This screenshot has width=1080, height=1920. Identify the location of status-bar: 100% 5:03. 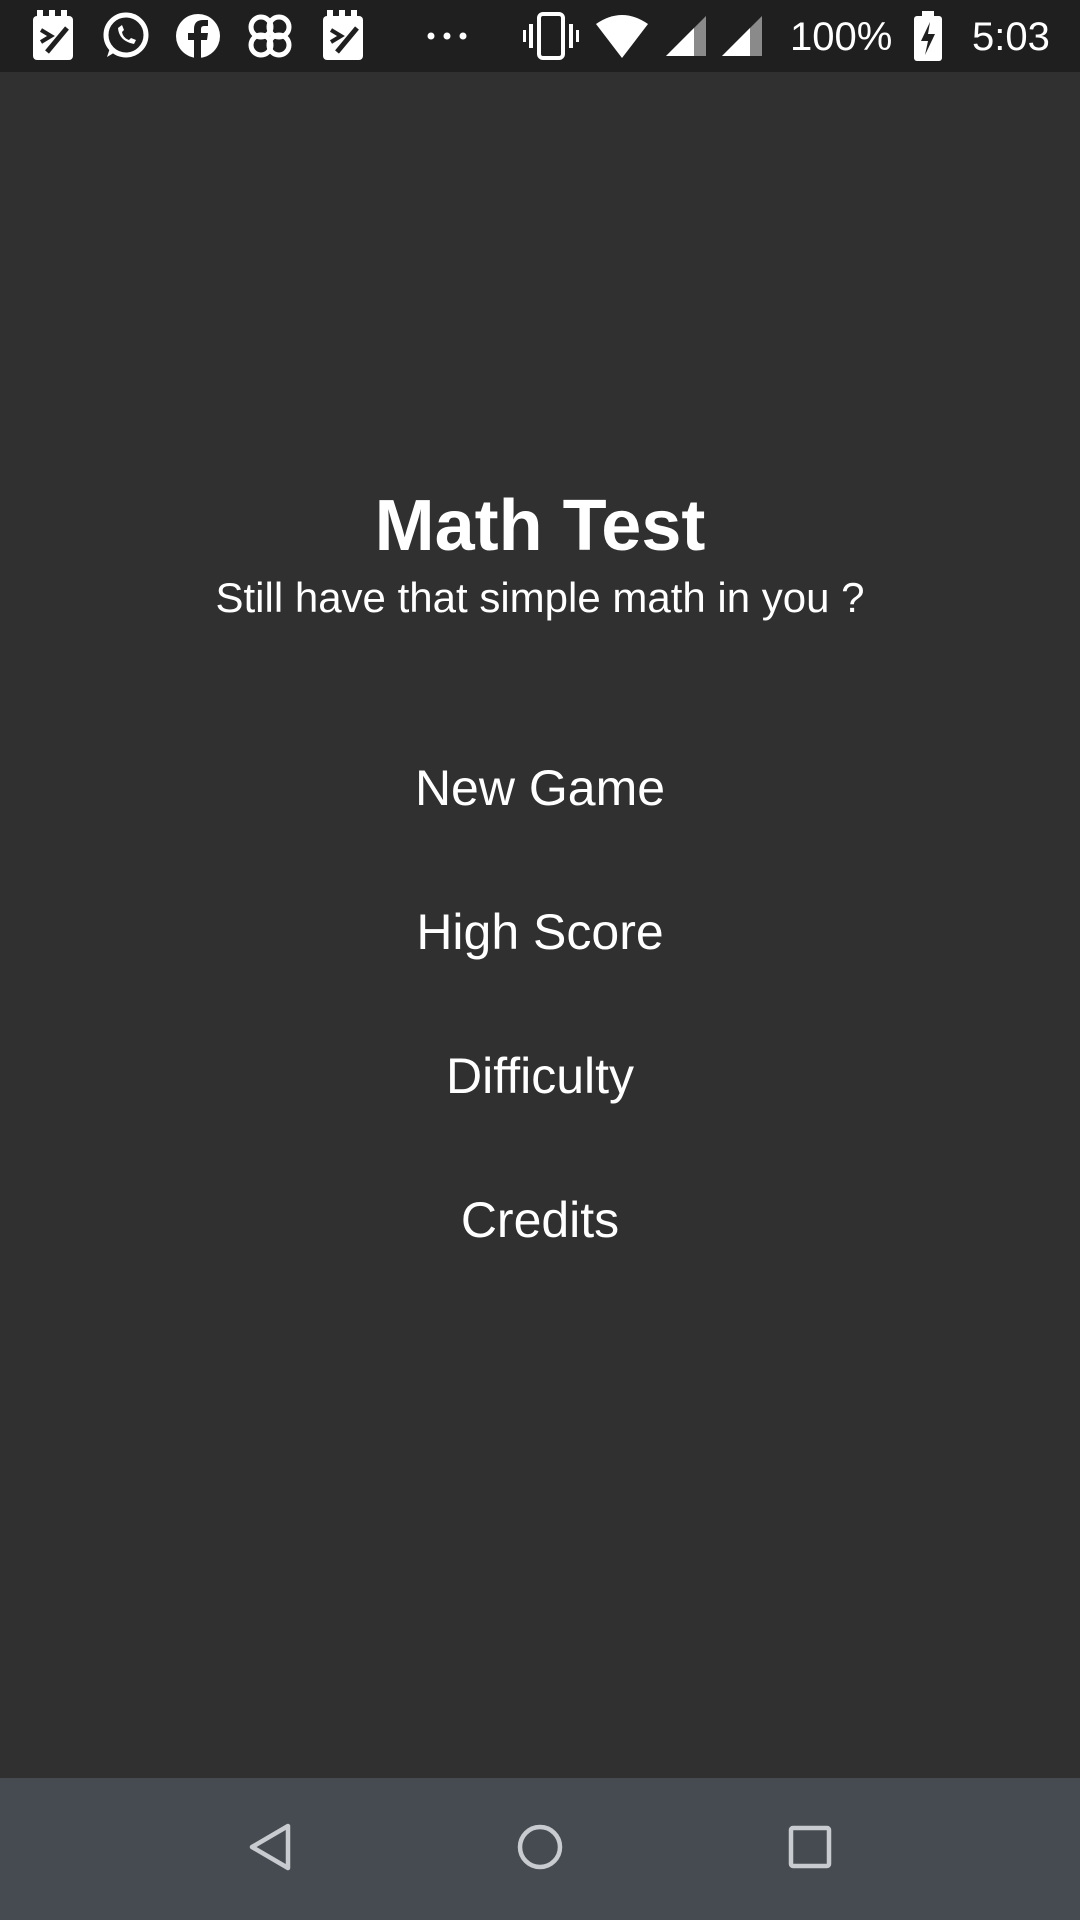
(540, 36).